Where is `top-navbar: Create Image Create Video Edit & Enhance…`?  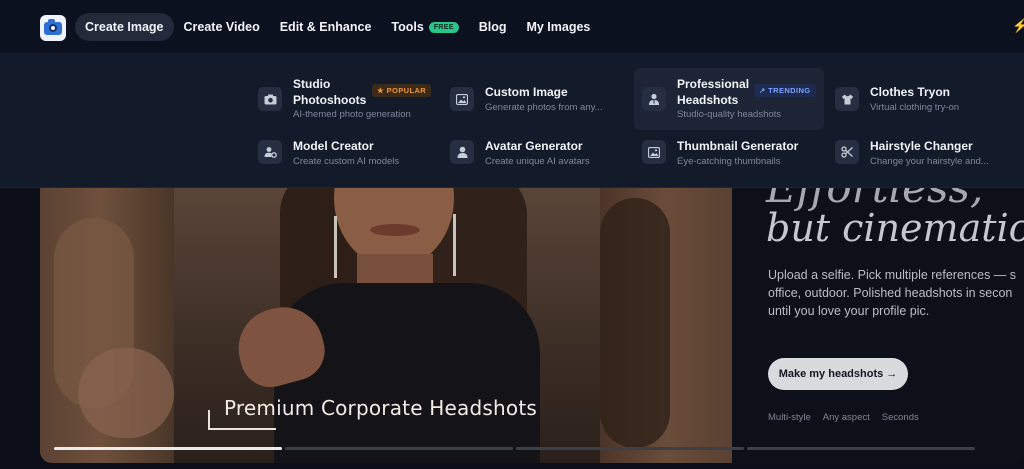
top-navbar: Create Image Create Video Edit & Enhance… is located at coordinates (512, 27).